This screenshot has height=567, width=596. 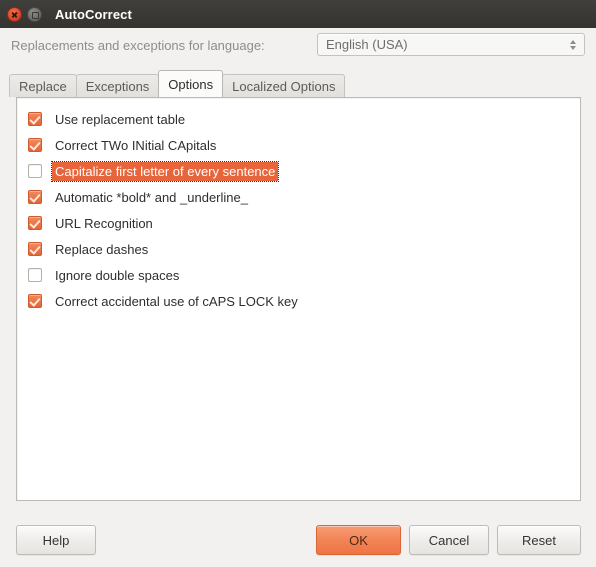 I want to click on list-item-label: URL Recognition, so click(x=104, y=223).